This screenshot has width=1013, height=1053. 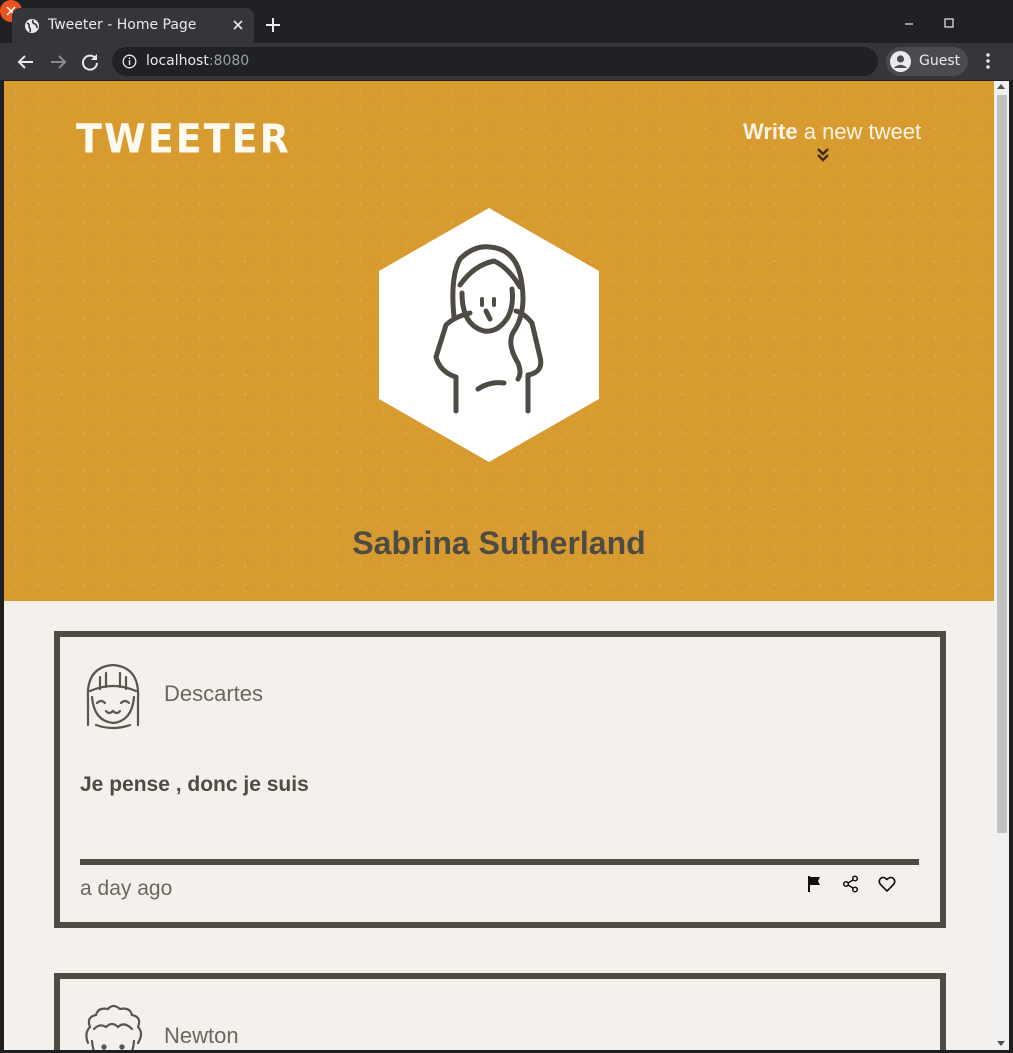 What do you see at coordinates (900, 61) in the screenshot?
I see `account-icon` at bounding box center [900, 61].